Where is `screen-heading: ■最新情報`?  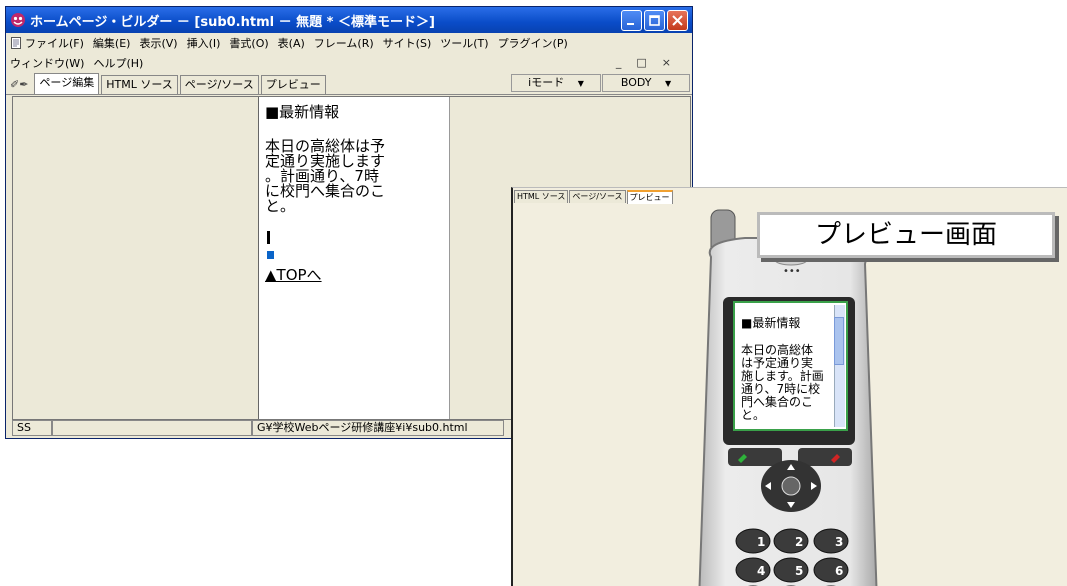
screen-heading: ■最新情報 is located at coordinates (771, 323).